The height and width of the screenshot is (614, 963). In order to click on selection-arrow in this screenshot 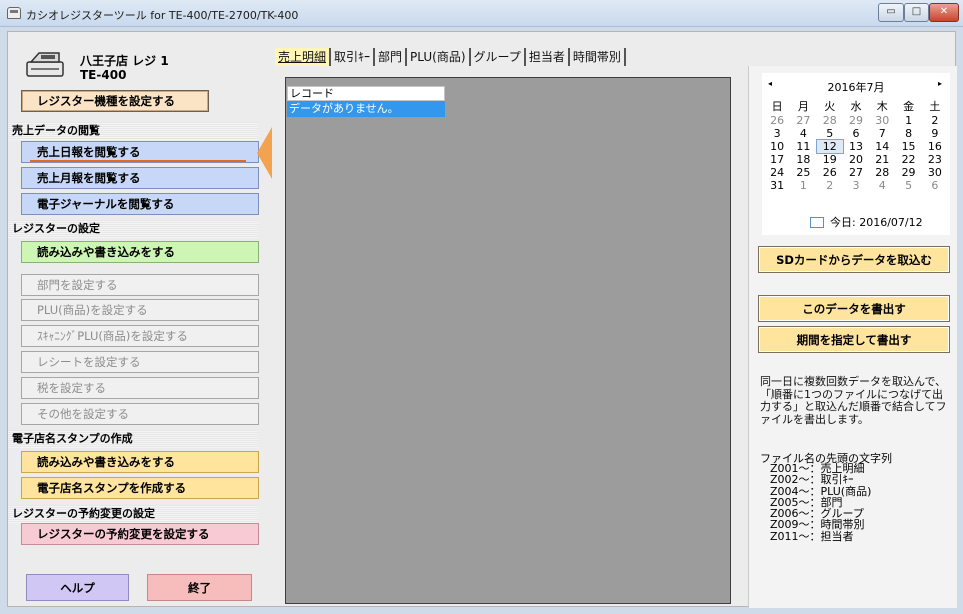, I will do `click(264, 153)`.